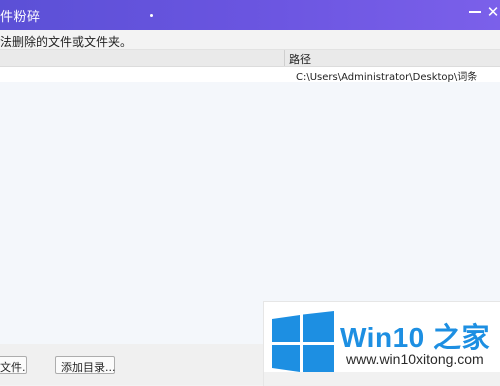 This screenshot has height=386, width=500. What do you see at coordinates (151, 15) in the screenshot?
I see `dot-icon` at bounding box center [151, 15].